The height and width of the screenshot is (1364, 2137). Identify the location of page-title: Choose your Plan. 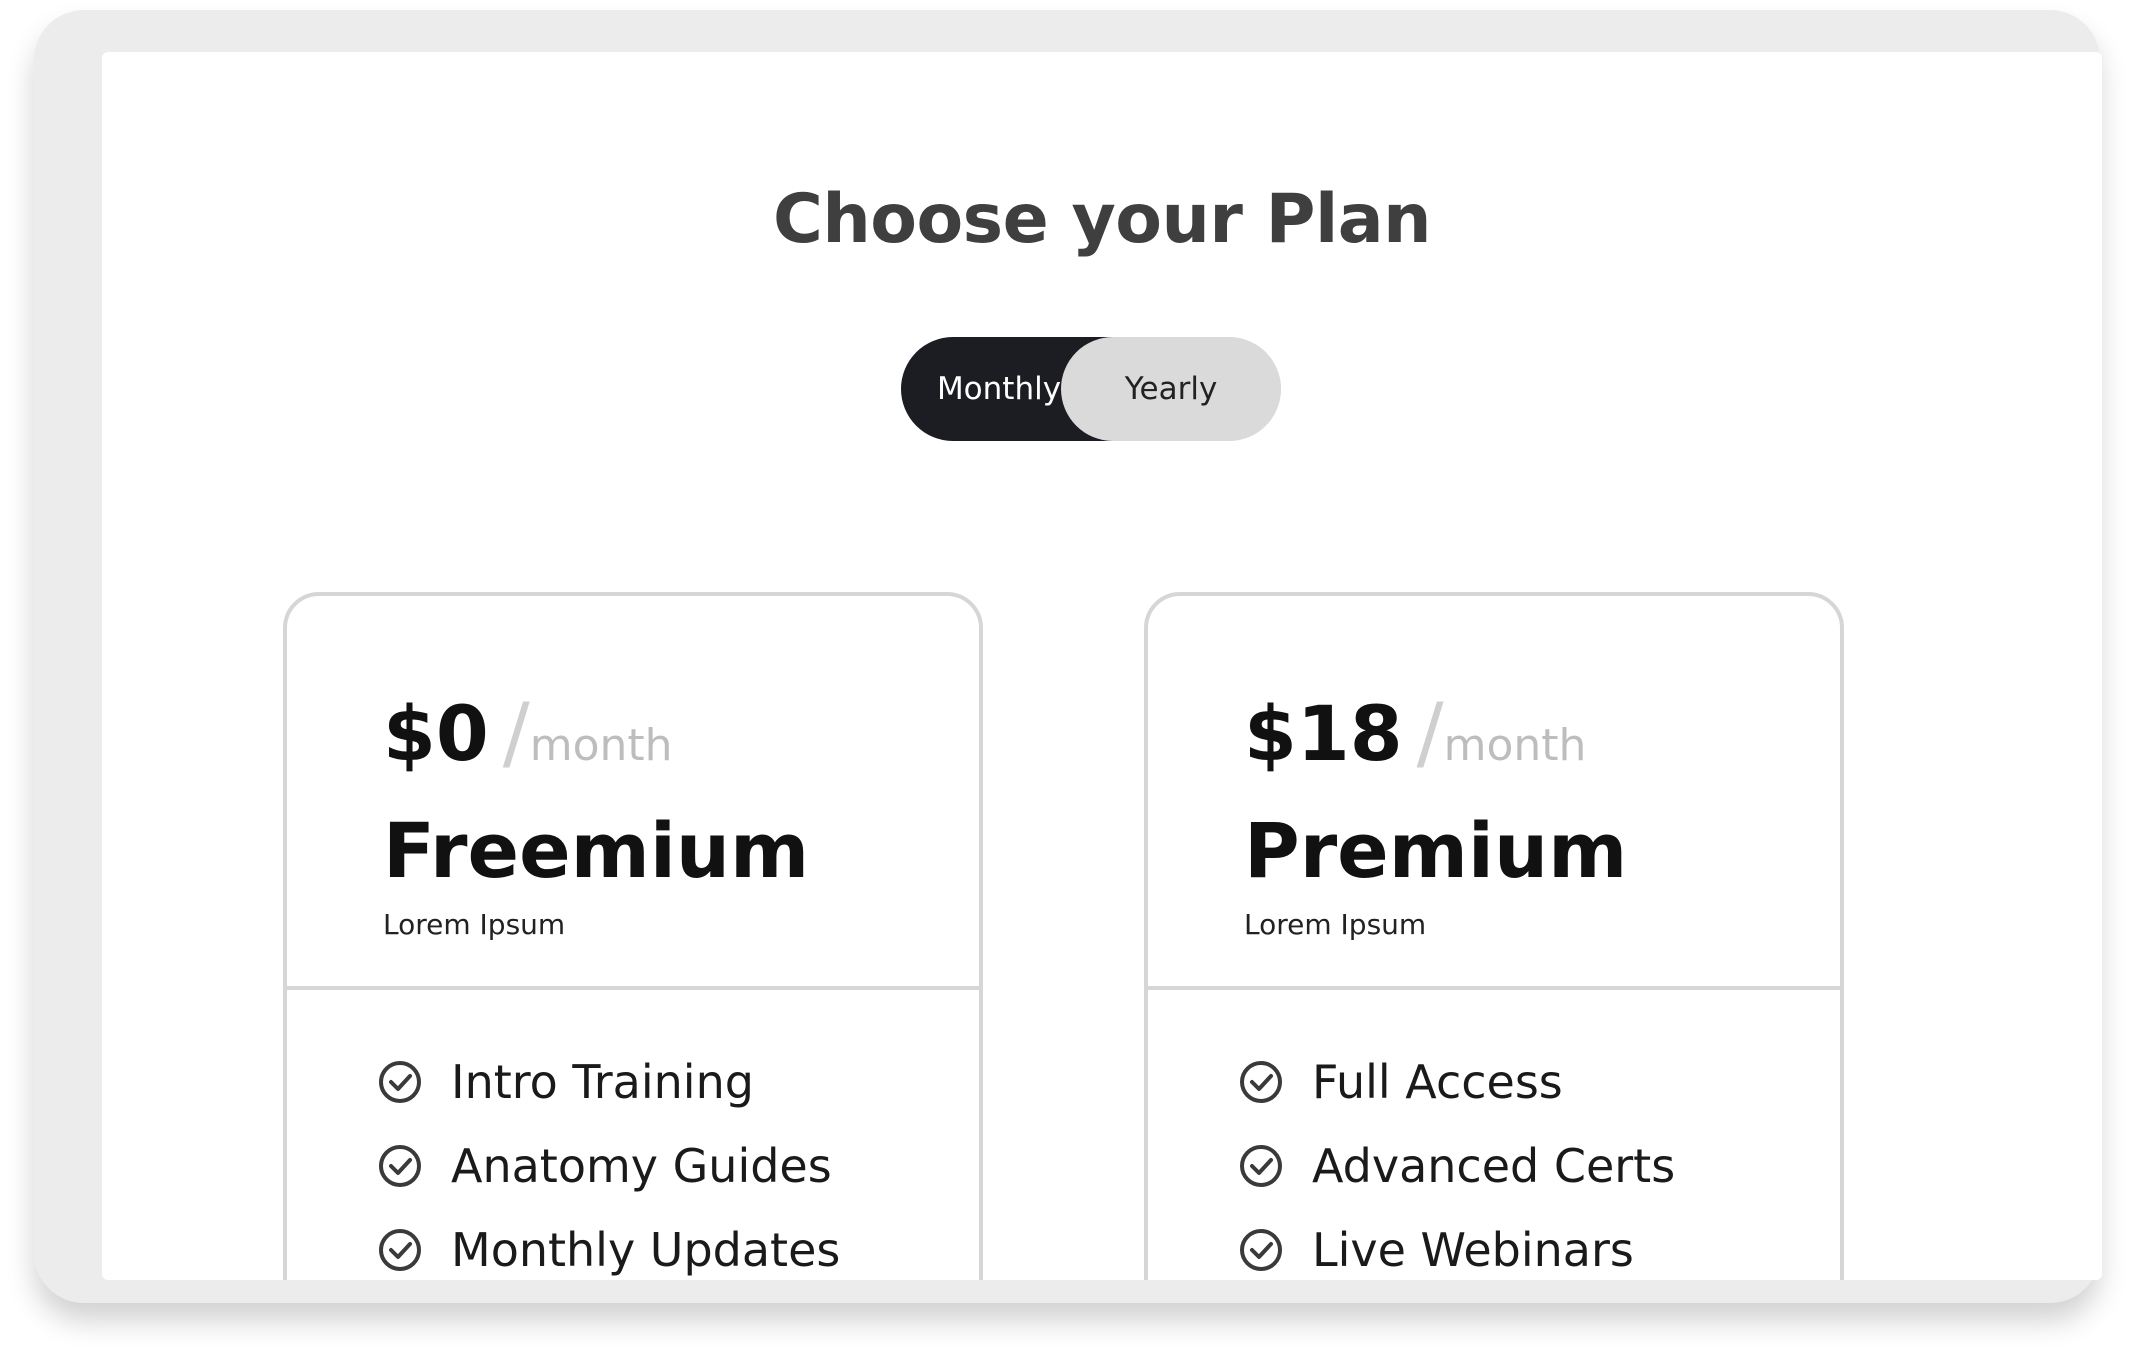
(1102, 219).